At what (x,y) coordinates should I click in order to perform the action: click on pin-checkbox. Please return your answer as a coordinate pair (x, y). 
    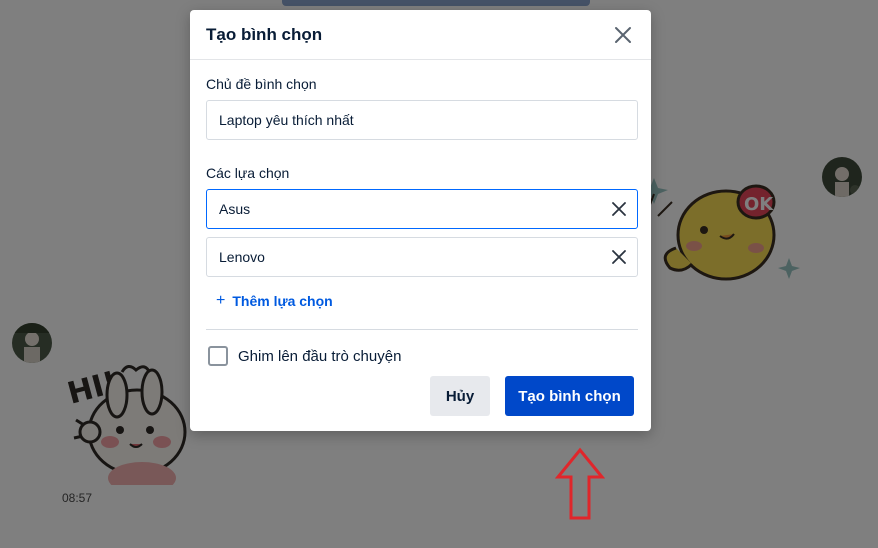
    Looking at the image, I should click on (218, 356).